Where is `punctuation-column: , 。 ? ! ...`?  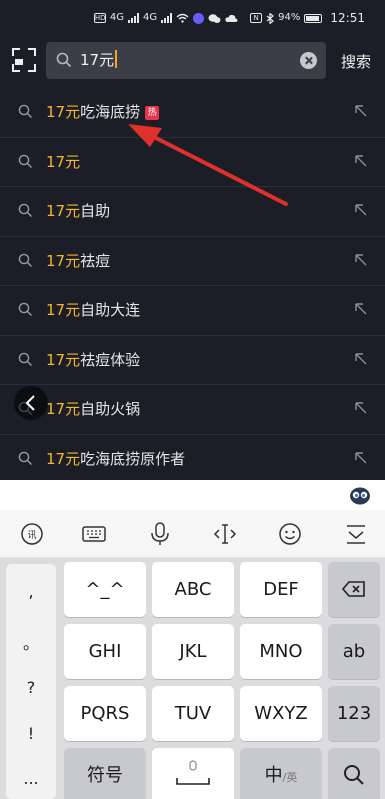
punctuation-column: , 。 ? ! ... is located at coordinates (31, 681).